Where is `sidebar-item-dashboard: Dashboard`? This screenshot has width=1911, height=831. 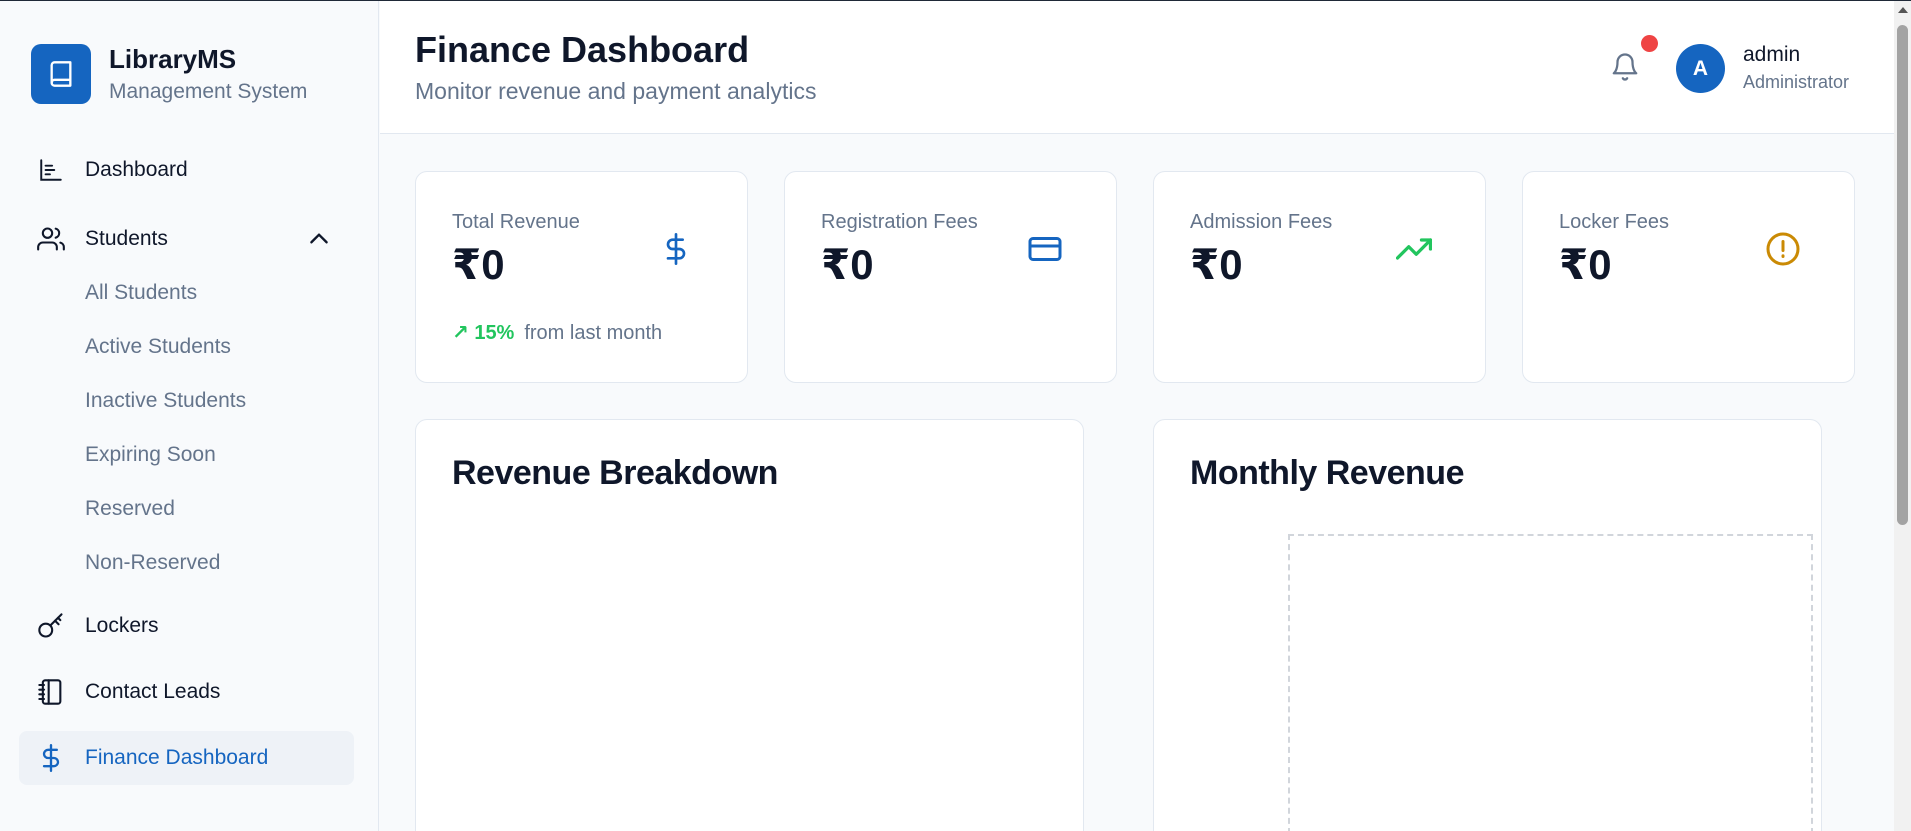
sidebar-item-dashboard: Dashboard is located at coordinates (186, 170).